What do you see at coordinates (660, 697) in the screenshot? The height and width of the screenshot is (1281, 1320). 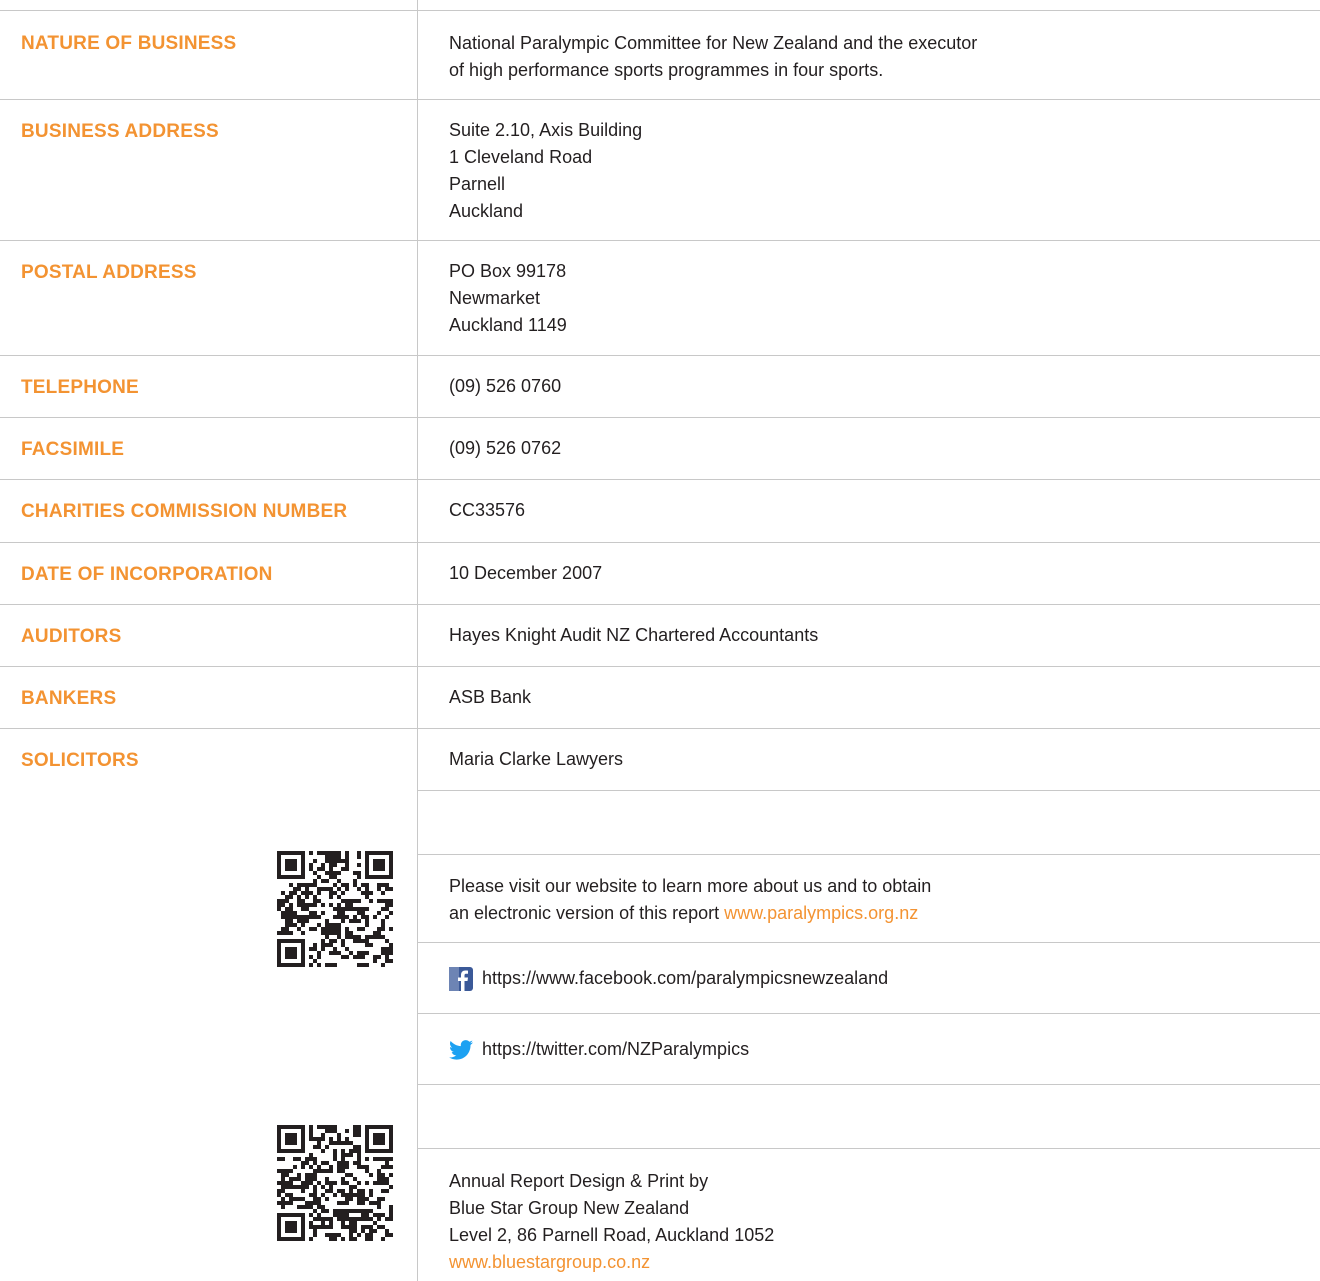 I see `info-row-bankers: BANKERS ASB Bank` at bounding box center [660, 697].